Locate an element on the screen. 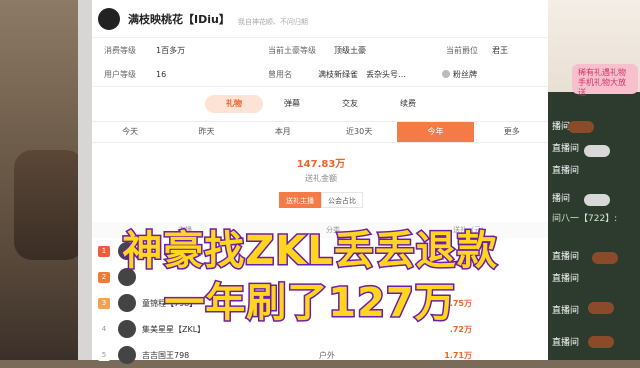 Image resolution: width=640 pixels, height=368 pixels. range-this-month: 本月 is located at coordinates (283, 132).